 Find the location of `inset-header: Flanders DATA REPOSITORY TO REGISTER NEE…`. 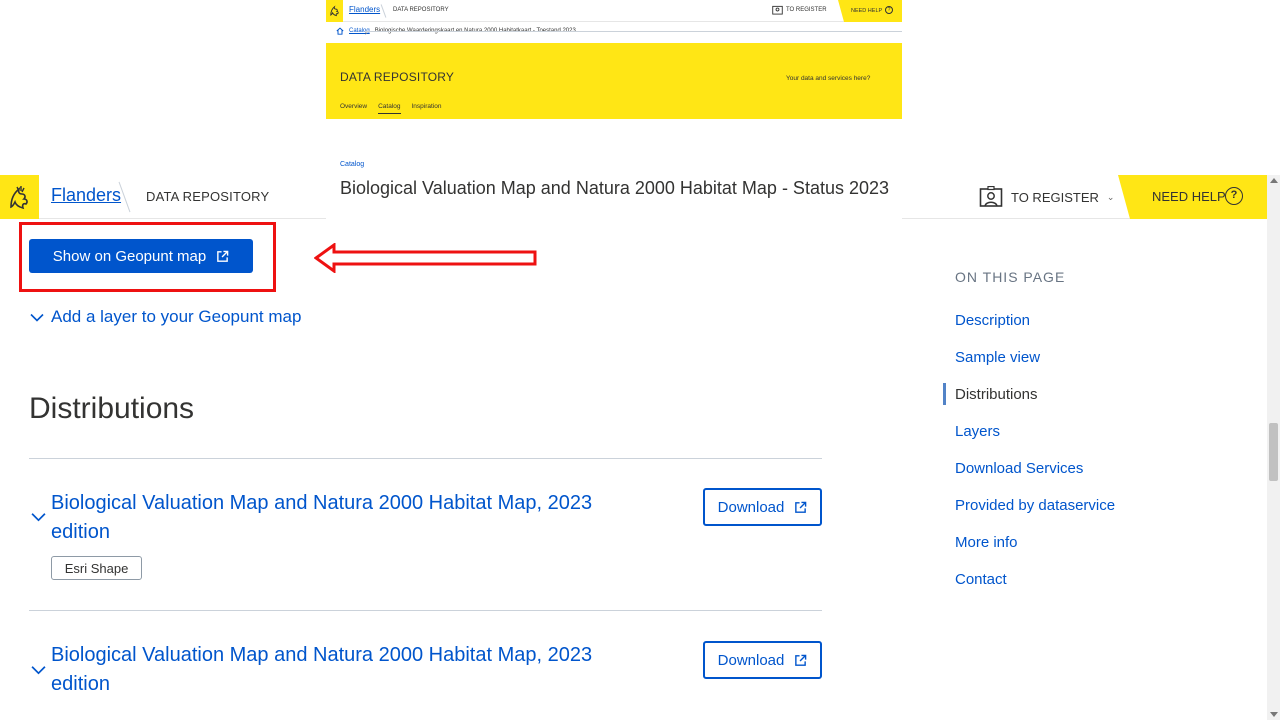

inset-header: Flanders DATA REPOSITORY TO REGISTER NEE… is located at coordinates (614, 11).